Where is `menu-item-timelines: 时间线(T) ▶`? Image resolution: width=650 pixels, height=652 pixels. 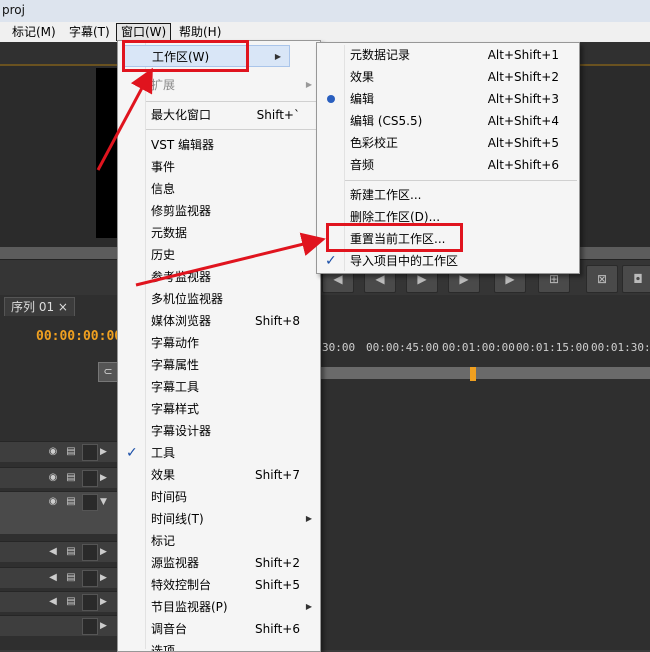 menu-item-timelines: 时间线(T) ▶ is located at coordinates (219, 519).